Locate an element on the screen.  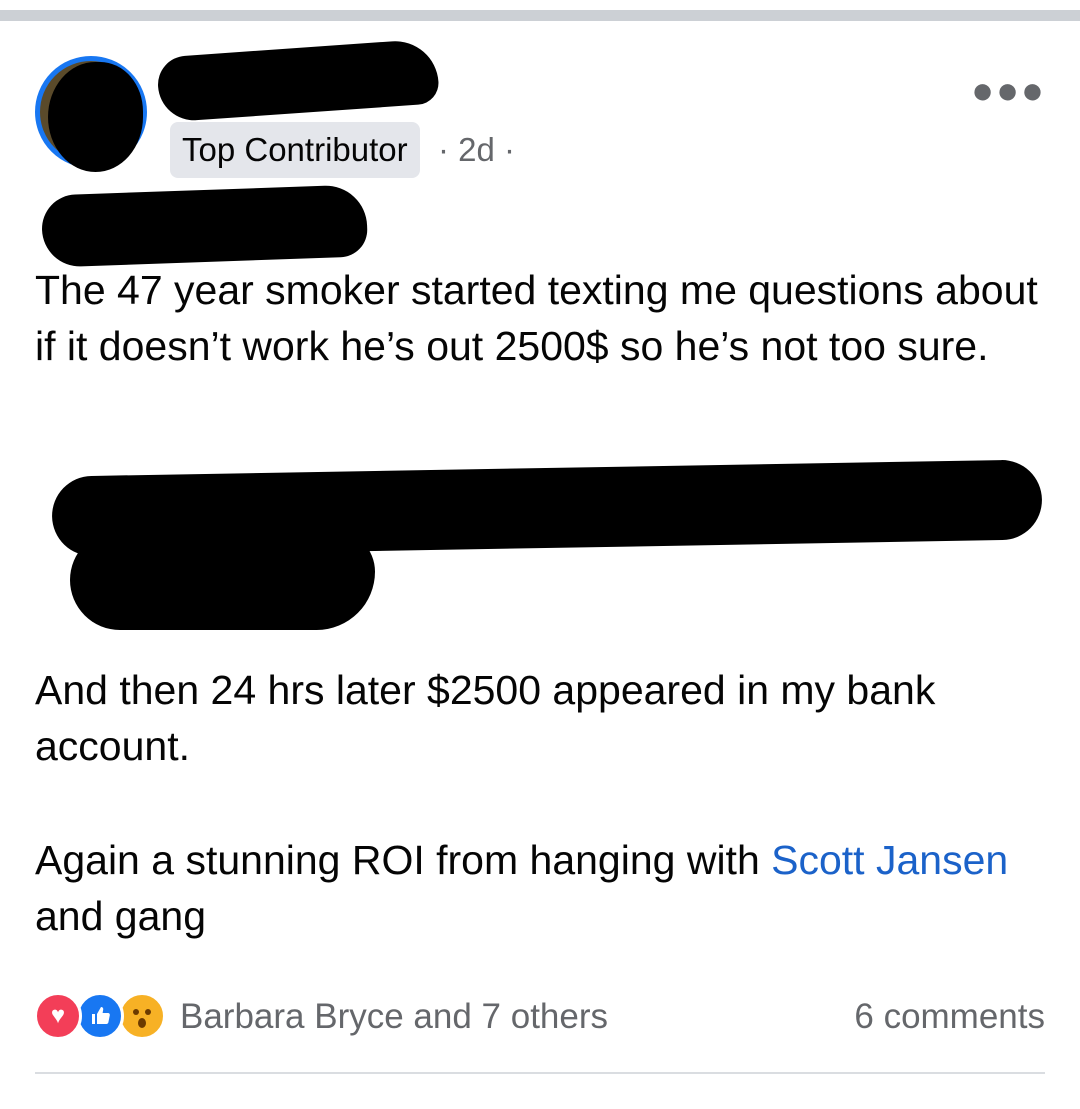
redaction-name is located at coordinates (298, 80).